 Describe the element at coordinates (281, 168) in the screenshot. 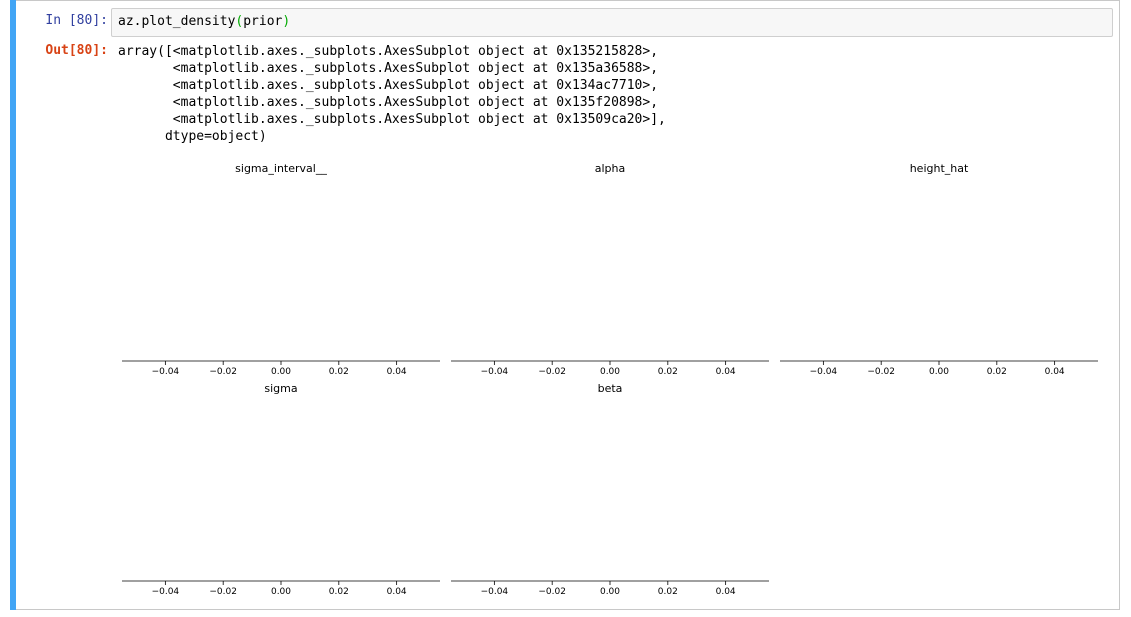

I see `subplot-title: sigma_interval__` at that location.